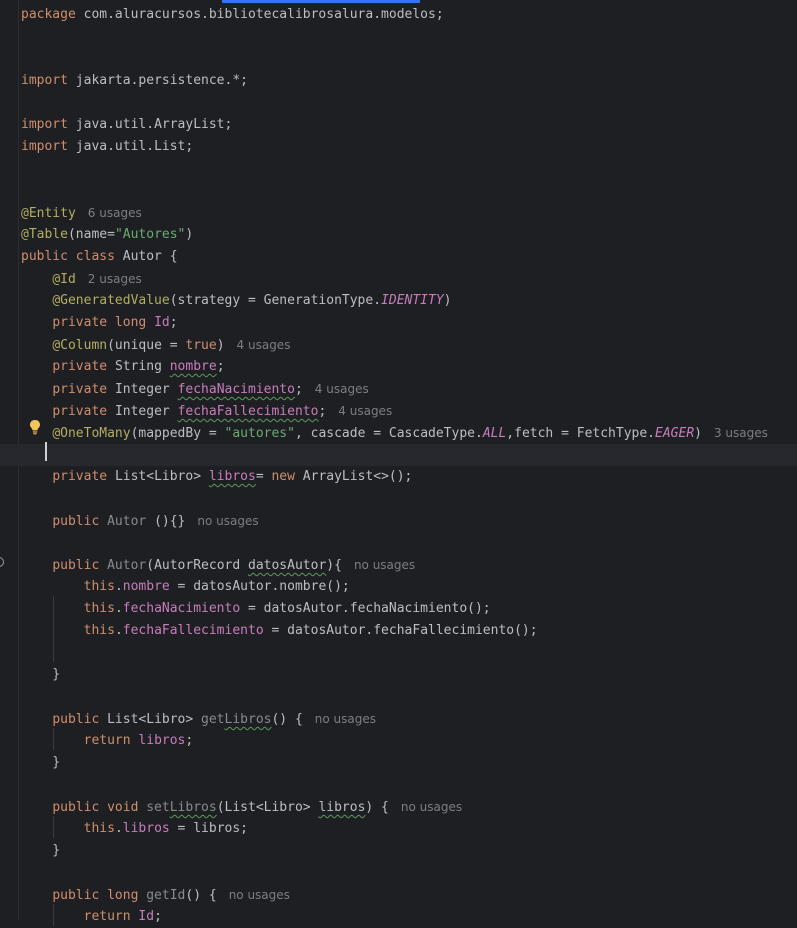 Image resolution: width=797 pixels, height=928 pixels. What do you see at coordinates (398, 235) in the screenshot?
I see `code-line: @Table(name="Autores")` at bounding box center [398, 235].